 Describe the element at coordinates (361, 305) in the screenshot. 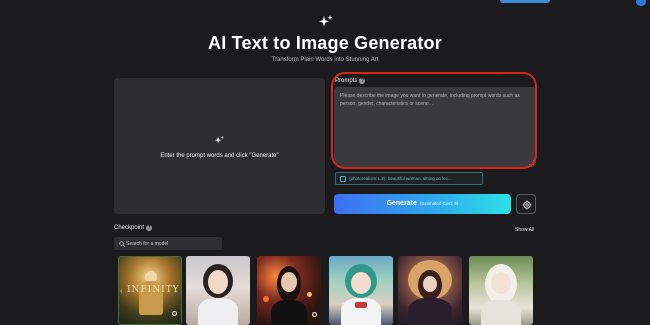

I see `ribbon-shape` at that location.